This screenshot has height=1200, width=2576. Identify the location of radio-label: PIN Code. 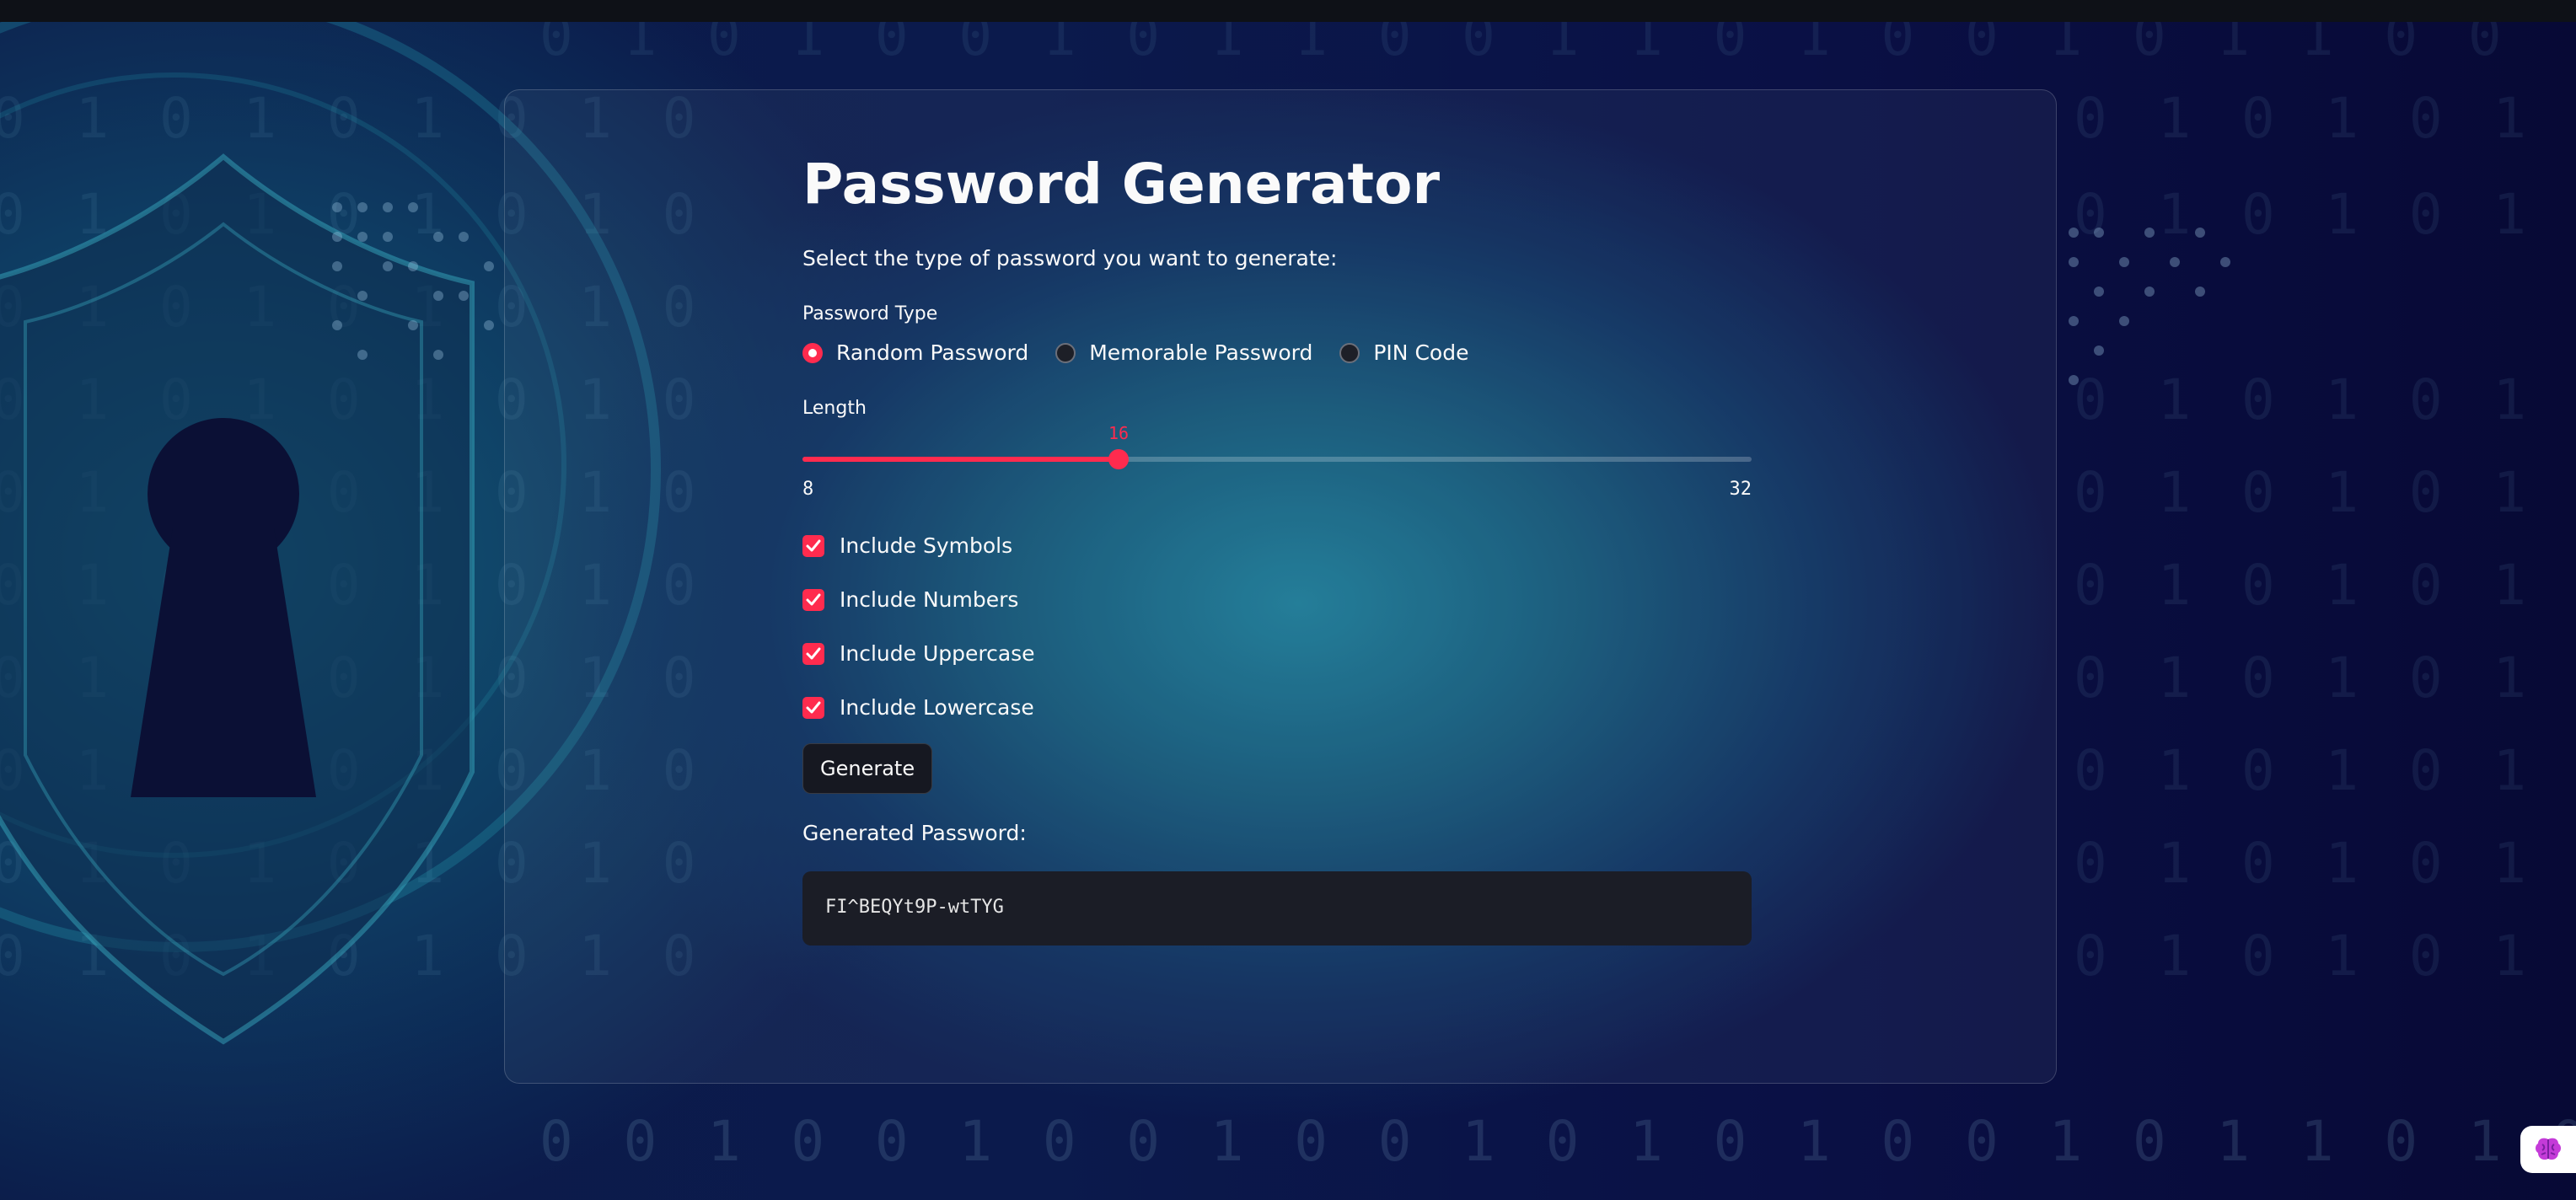
(1421, 352).